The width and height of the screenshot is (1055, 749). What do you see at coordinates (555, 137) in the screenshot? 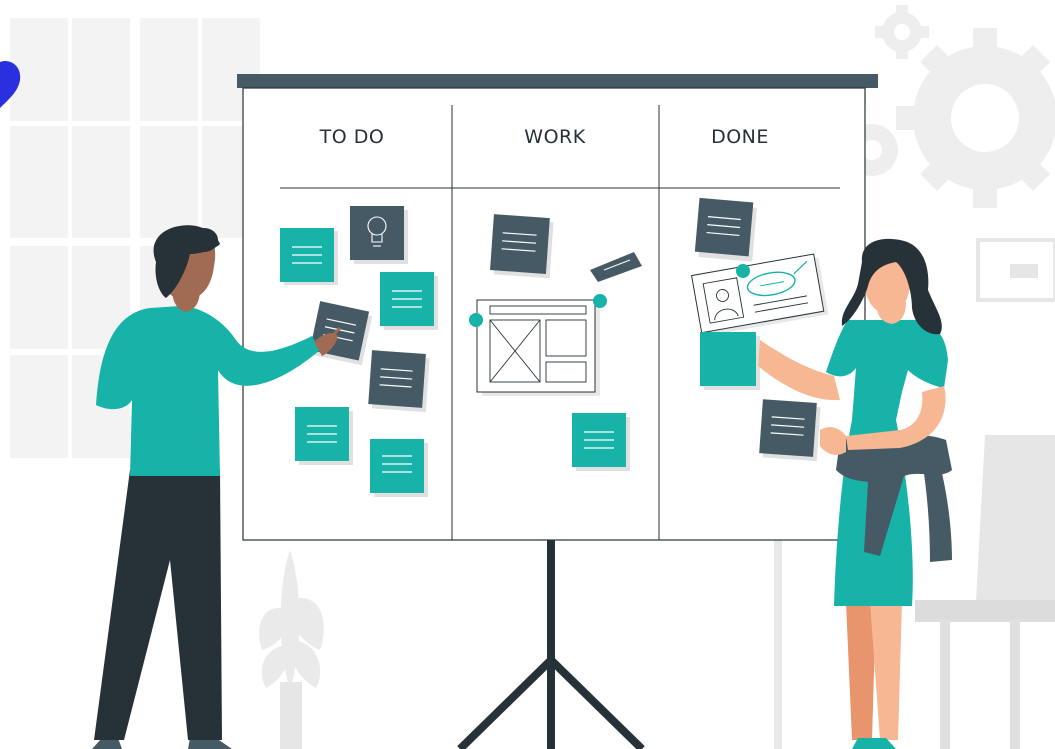
I see `column-heading-work: WORK` at bounding box center [555, 137].